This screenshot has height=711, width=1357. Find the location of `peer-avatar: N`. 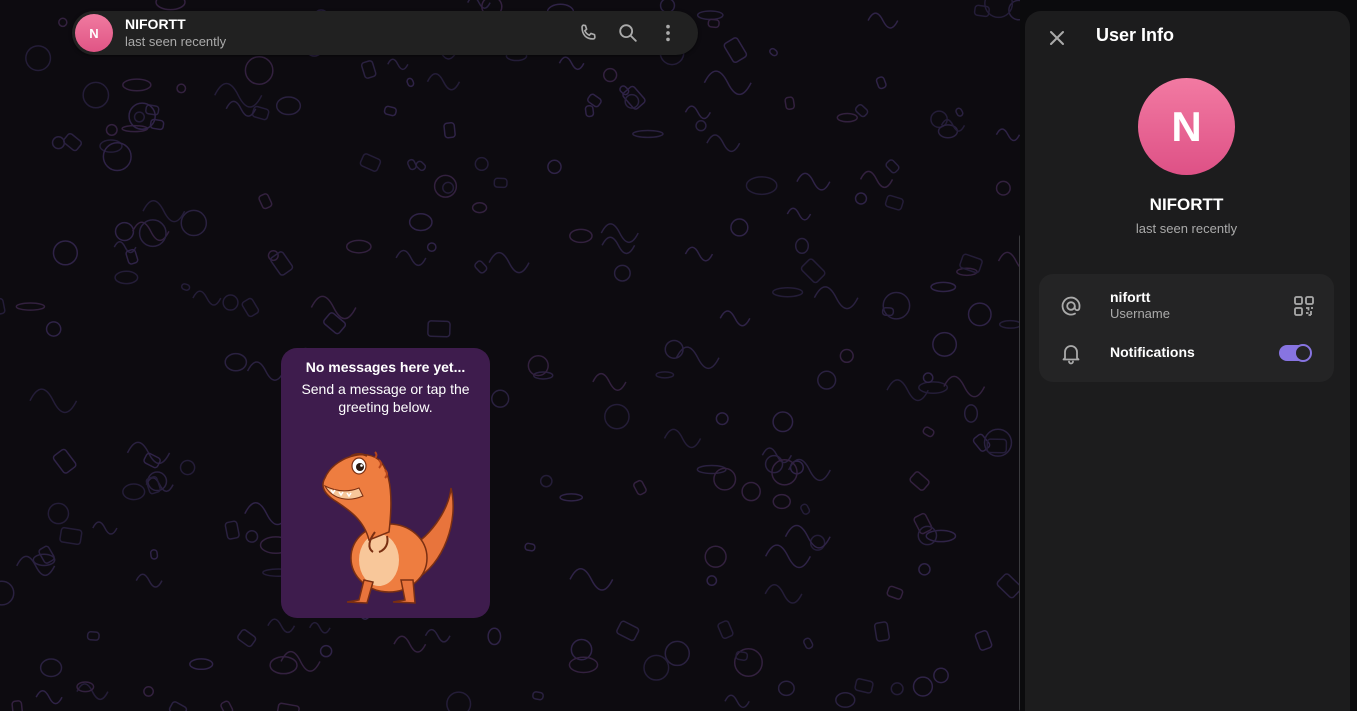

peer-avatar: N is located at coordinates (94, 33).